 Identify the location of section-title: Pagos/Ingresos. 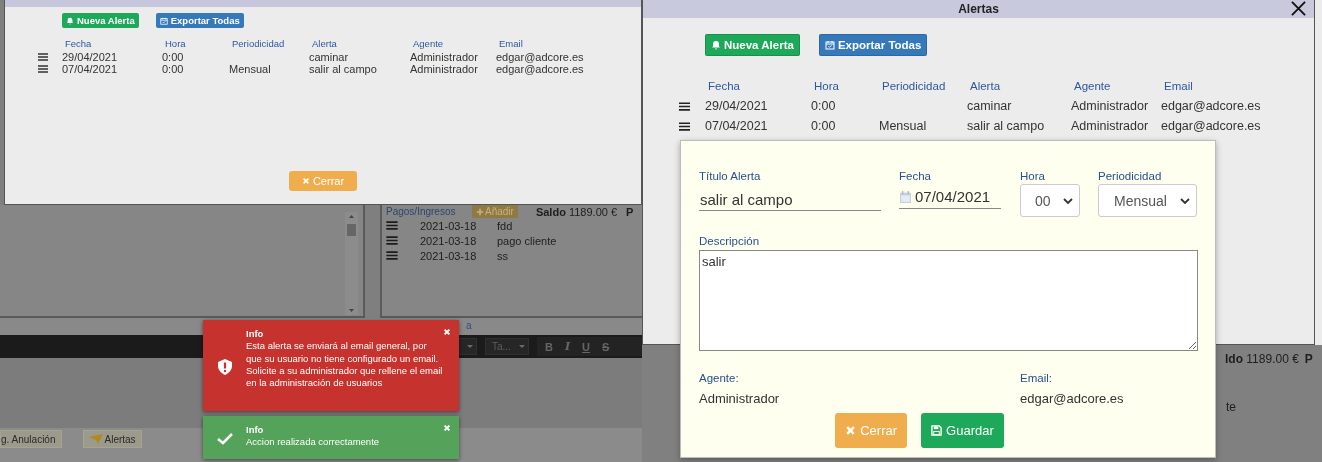
(421, 211).